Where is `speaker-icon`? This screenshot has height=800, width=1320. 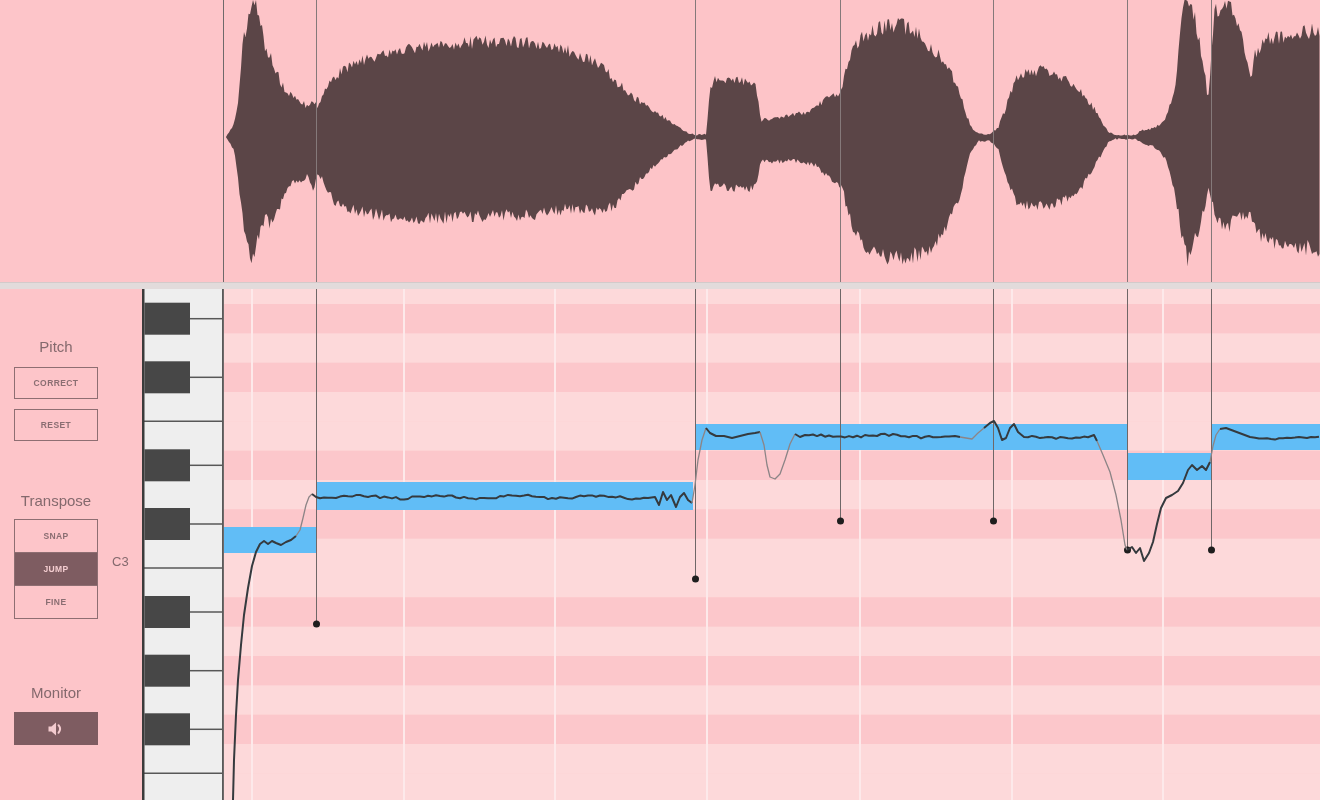 speaker-icon is located at coordinates (56, 728).